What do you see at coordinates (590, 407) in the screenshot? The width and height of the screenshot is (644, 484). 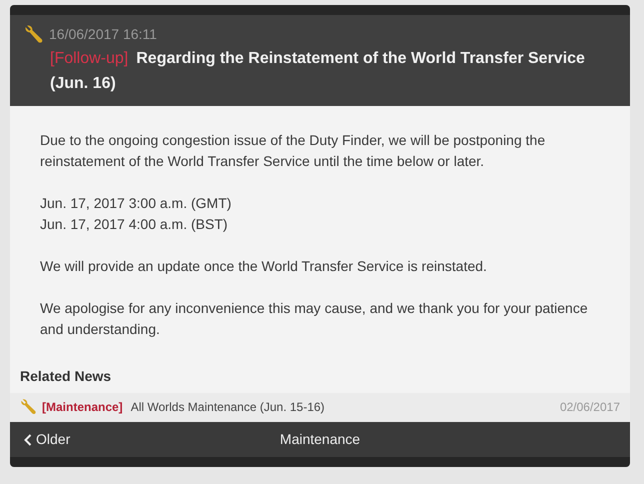 I see `news-date: 02/06/2017` at bounding box center [590, 407].